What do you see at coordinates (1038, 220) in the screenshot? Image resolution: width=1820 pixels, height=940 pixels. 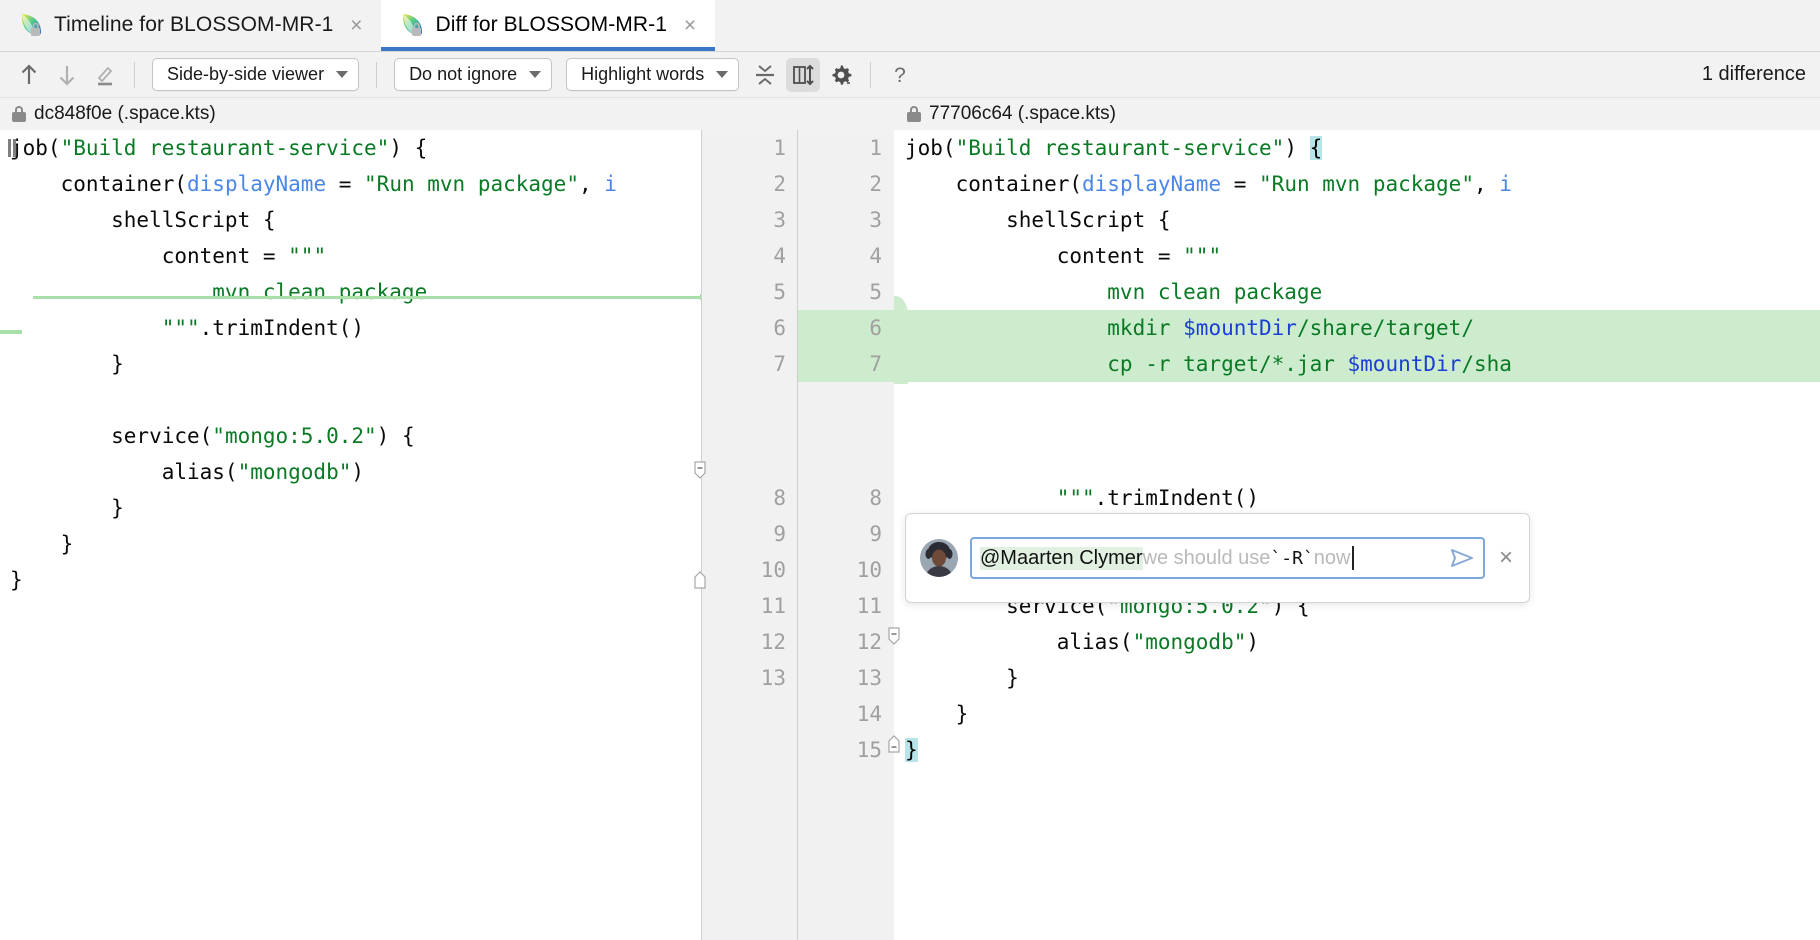 I see `code-token: shellScript {` at bounding box center [1038, 220].